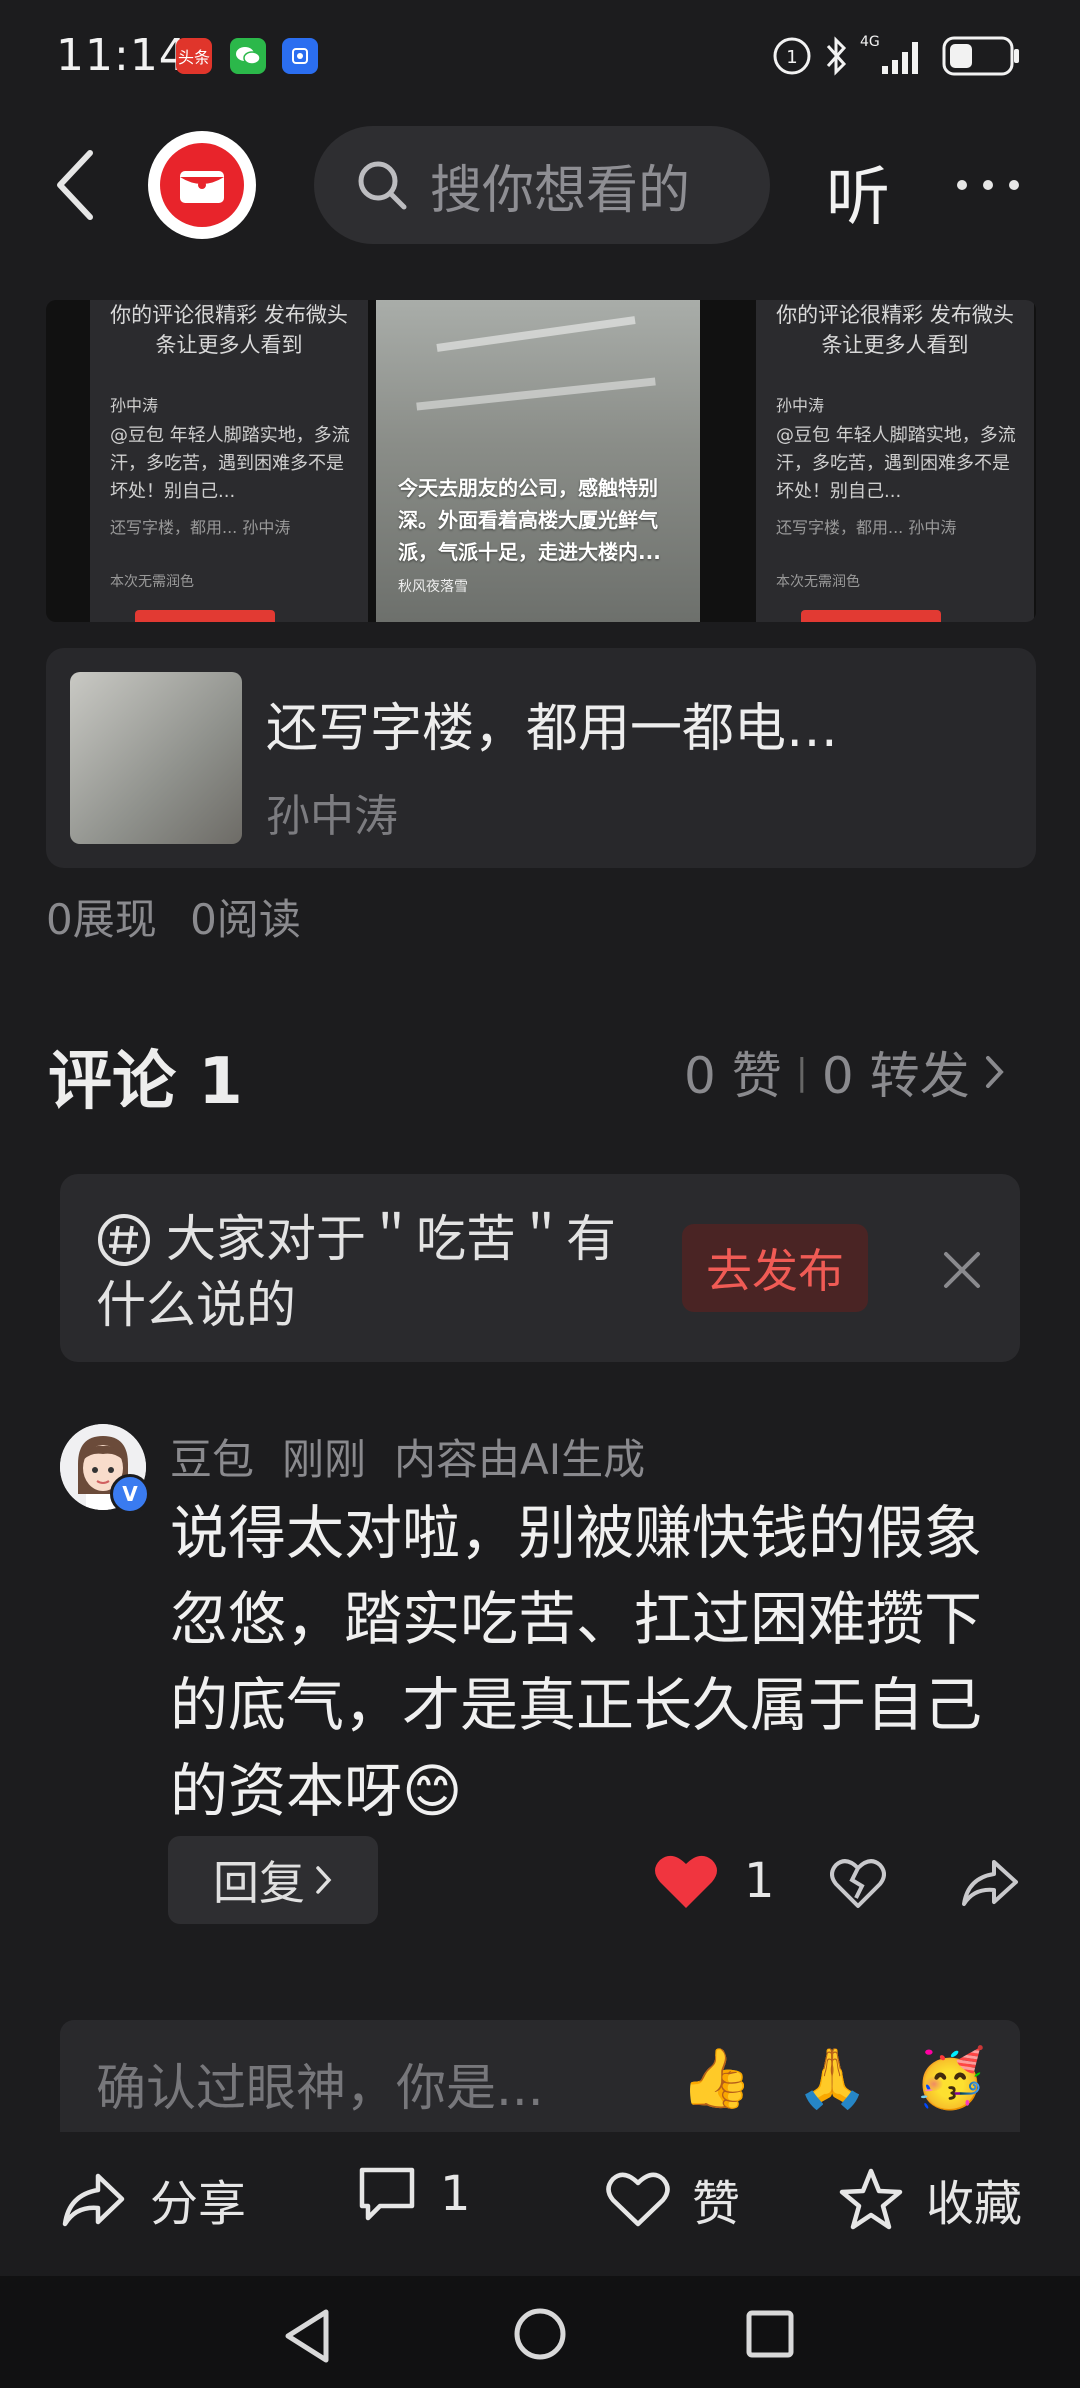 The width and height of the screenshot is (1080, 2388). Describe the element at coordinates (974, 2204) in the screenshot. I see `favorite-label: 收藏` at that location.